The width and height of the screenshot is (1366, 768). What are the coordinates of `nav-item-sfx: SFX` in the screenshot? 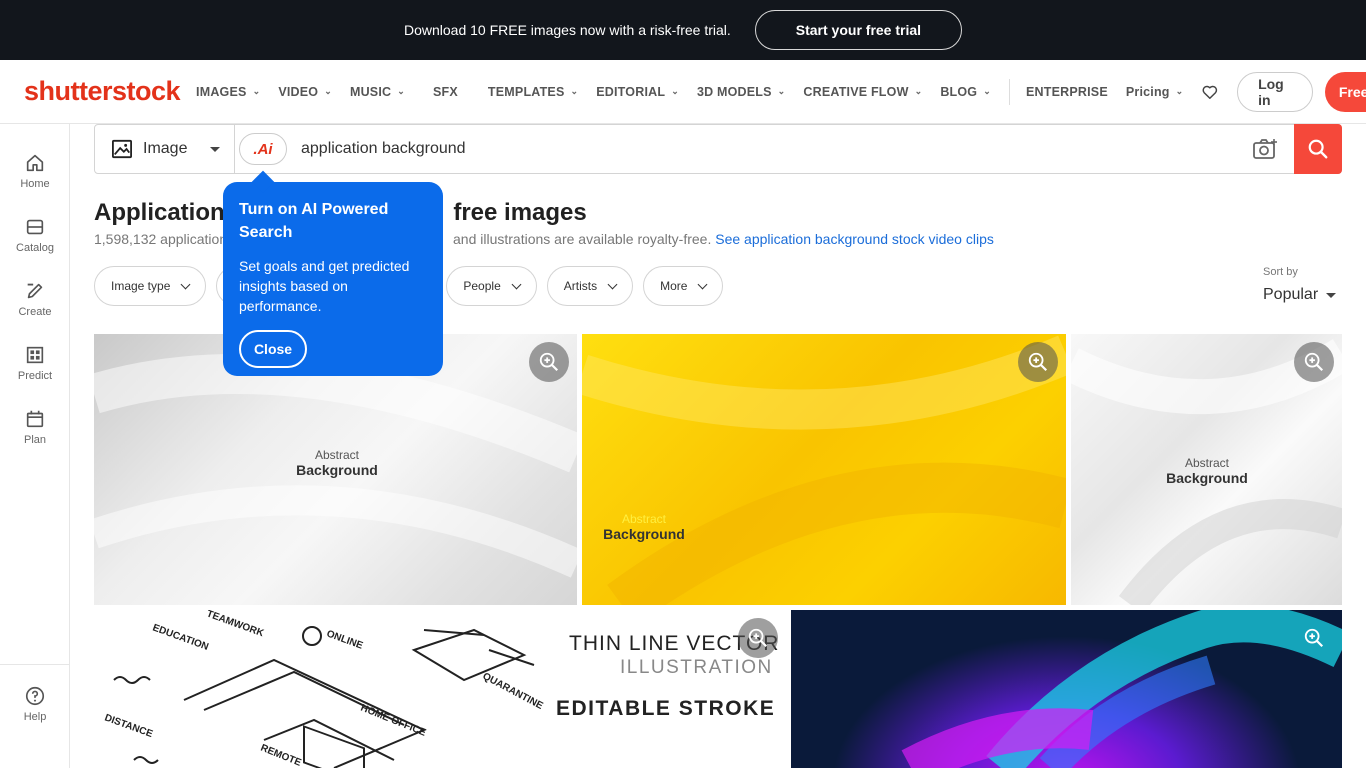 It's located at (445, 92).